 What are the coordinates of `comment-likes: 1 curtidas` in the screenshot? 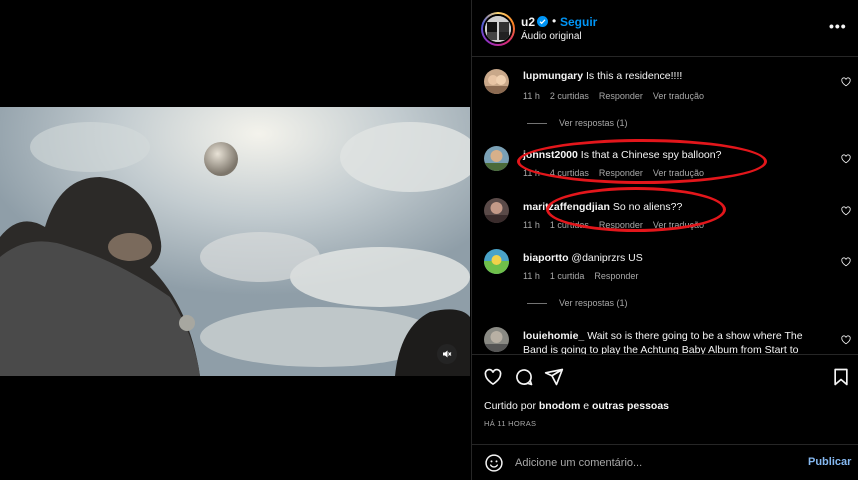 It's located at (569, 225).